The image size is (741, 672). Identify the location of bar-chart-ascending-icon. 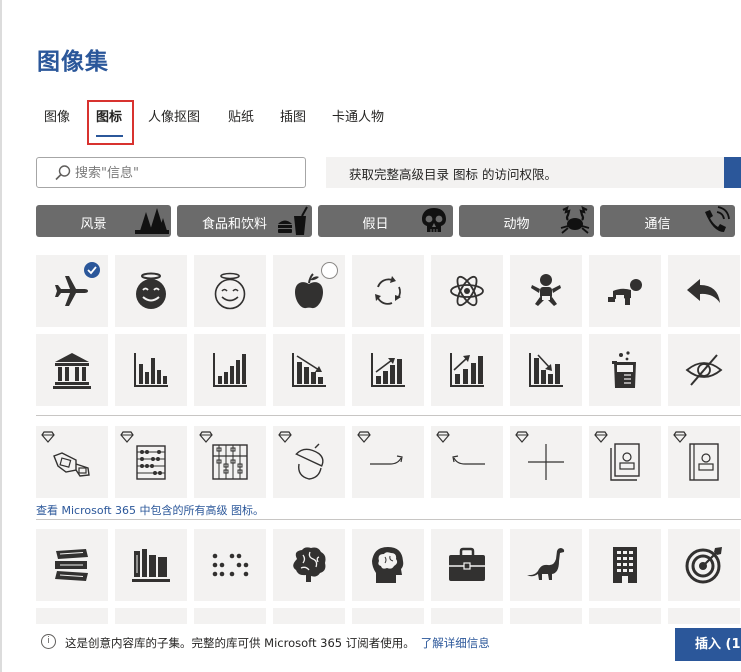
(230, 370).